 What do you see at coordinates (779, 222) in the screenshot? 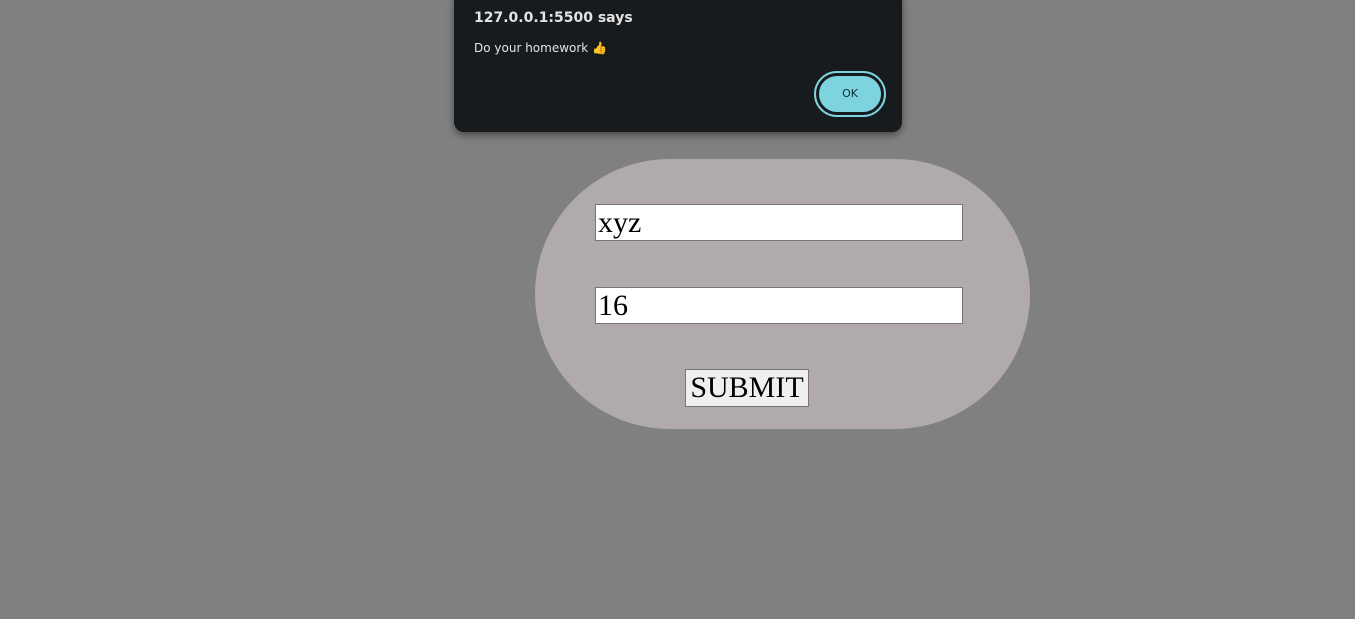
I see `name-input` at bounding box center [779, 222].